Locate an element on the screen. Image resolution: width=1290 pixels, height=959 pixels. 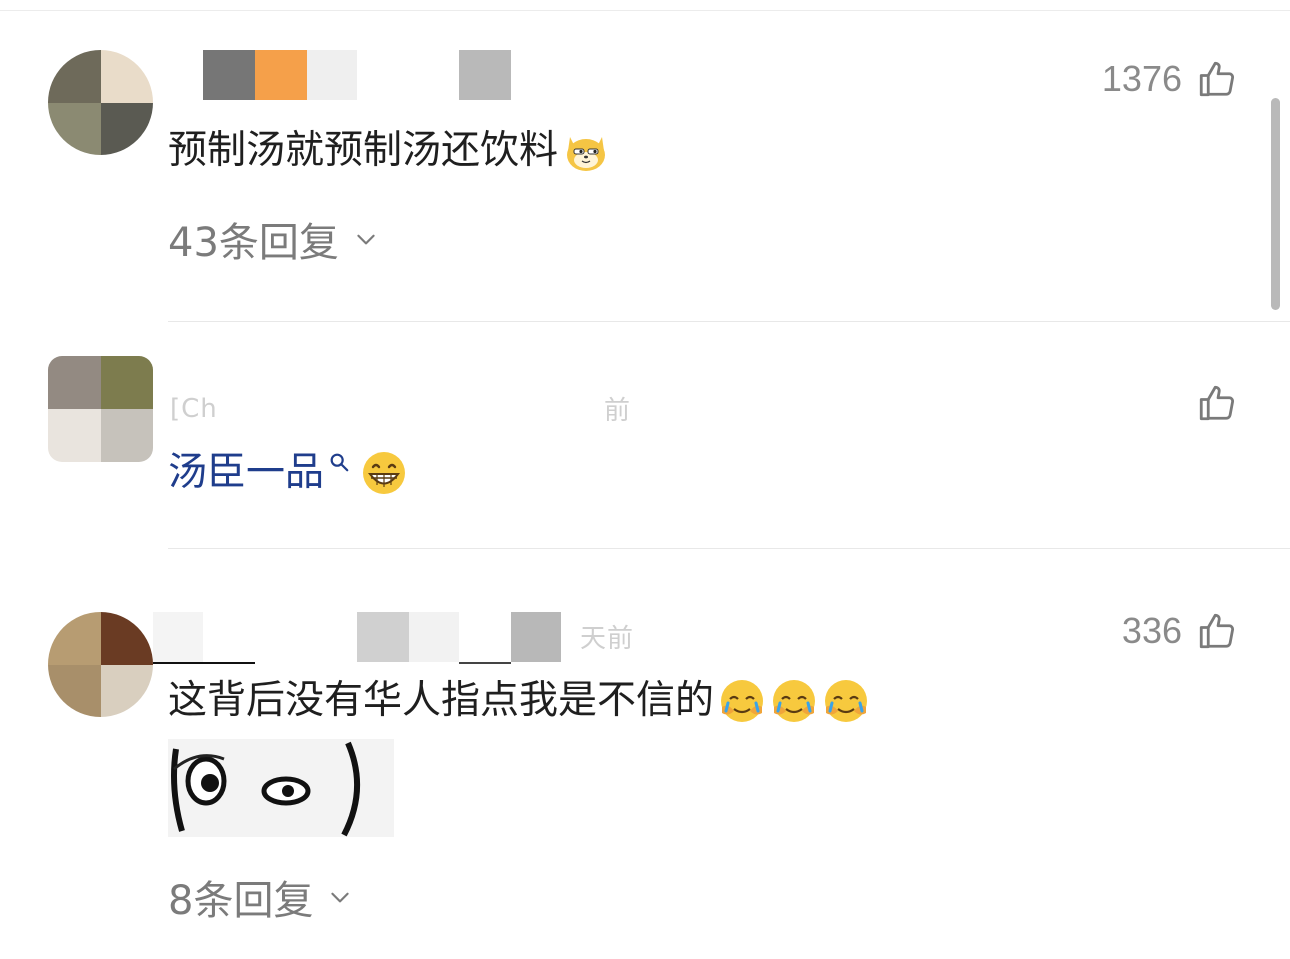
cat-emoji is located at coordinates (586, 154).